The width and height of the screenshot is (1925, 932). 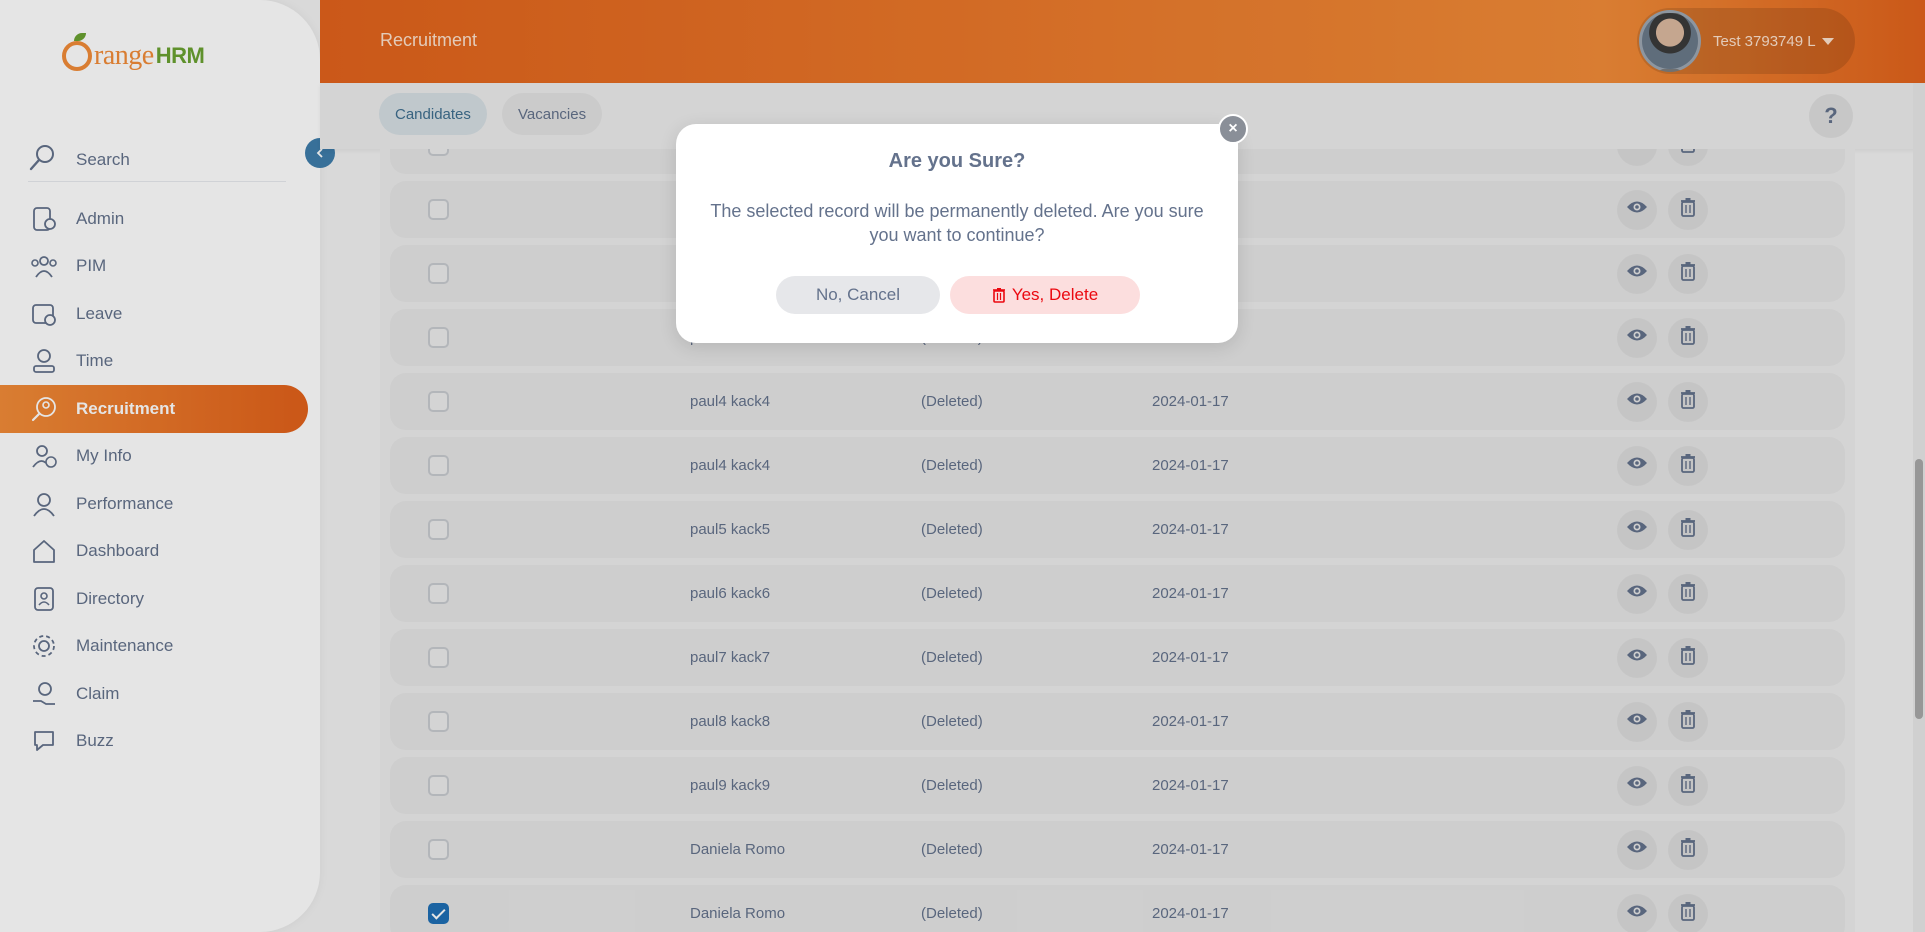 I want to click on close-icon: ×, so click(x=1233, y=128).